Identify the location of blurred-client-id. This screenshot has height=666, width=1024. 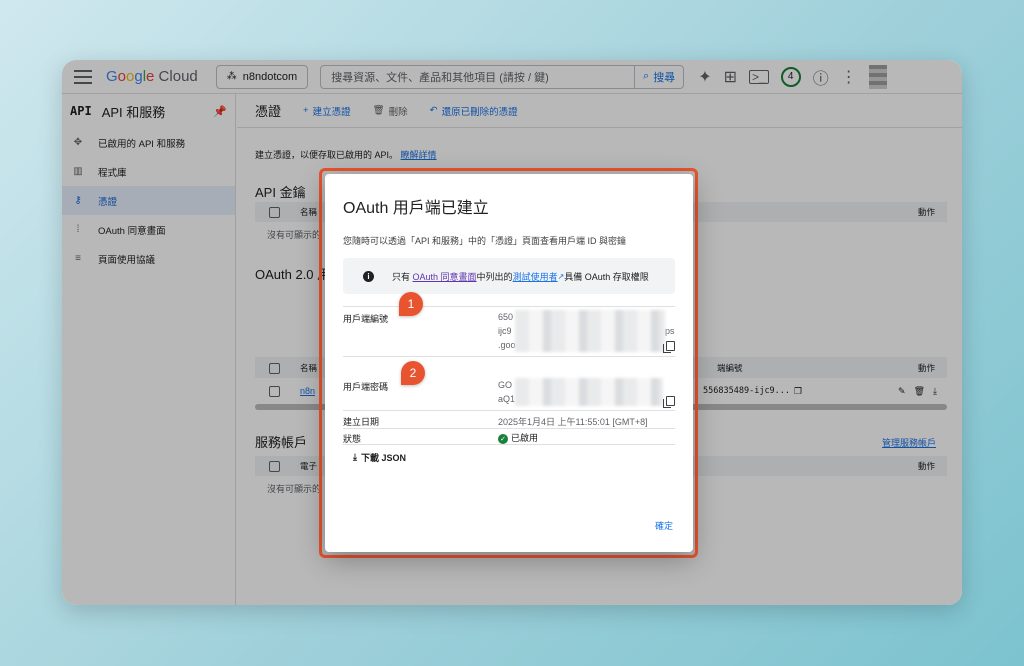
(590, 331).